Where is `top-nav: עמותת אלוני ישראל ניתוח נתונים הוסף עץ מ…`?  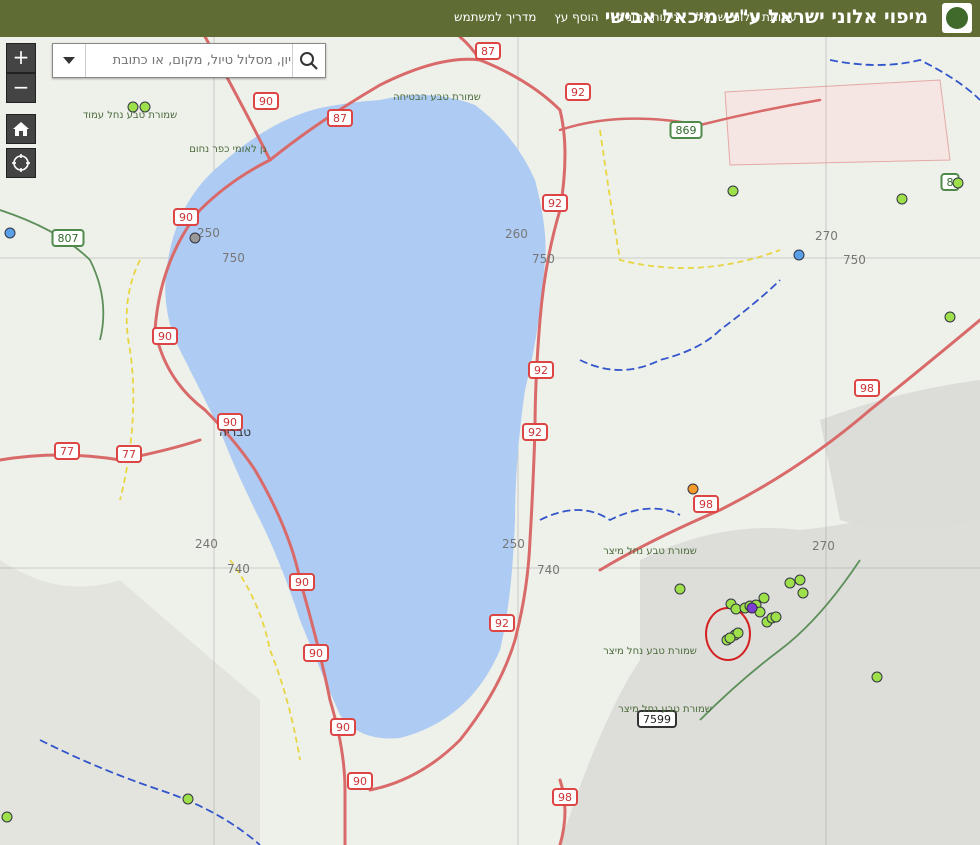 top-nav: עמותת אלוני ישראל ניתוח נתונים הוסף עץ מ… is located at coordinates (618, 17).